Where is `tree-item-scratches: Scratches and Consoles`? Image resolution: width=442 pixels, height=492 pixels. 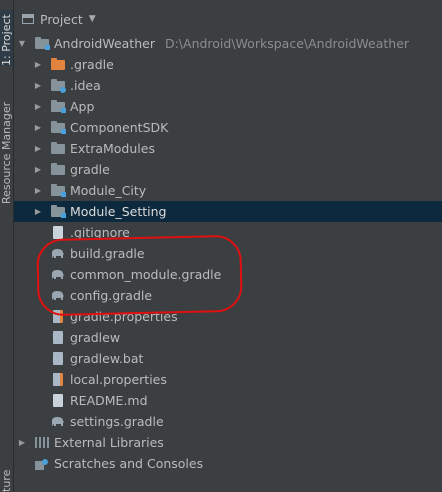
tree-item-scratches: Scratches and Consoles is located at coordinates (228, 463).